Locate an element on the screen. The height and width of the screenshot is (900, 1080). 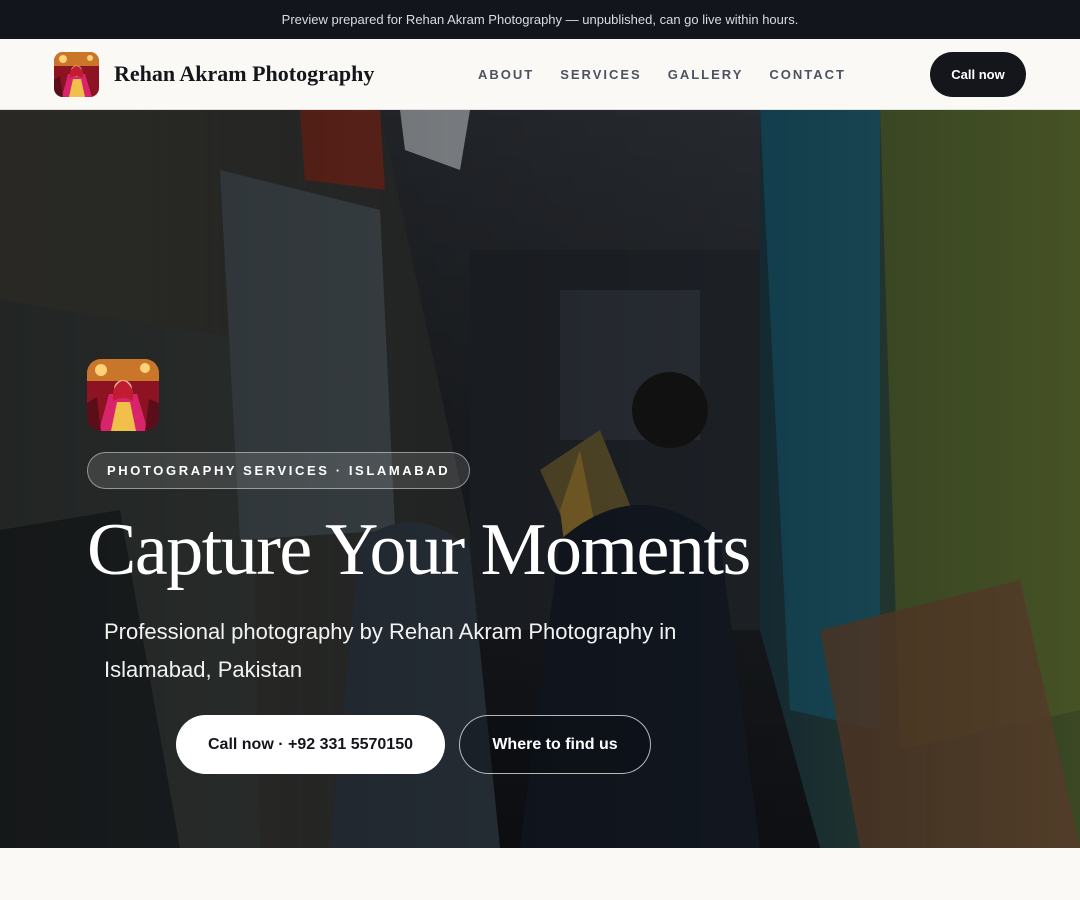
call-now-button: Call now is located at coordinates (978, 74).